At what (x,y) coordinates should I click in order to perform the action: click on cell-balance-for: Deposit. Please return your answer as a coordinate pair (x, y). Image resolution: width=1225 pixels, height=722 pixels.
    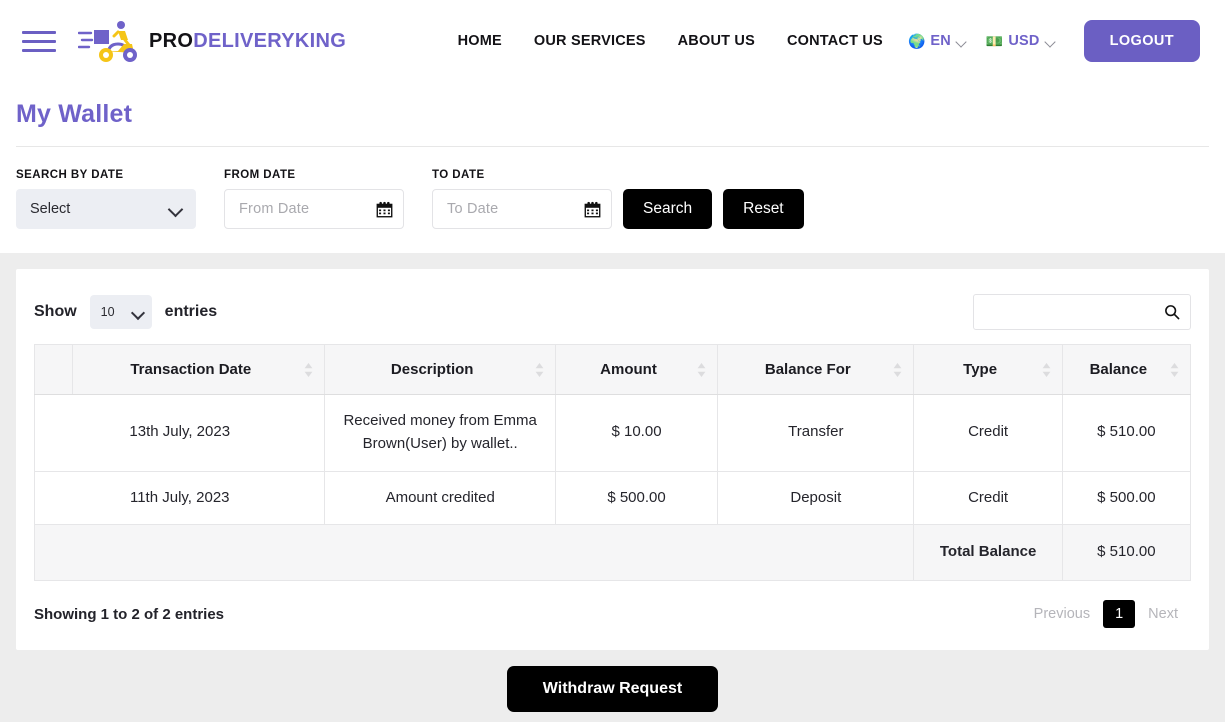
    Looking at the image, I should click on (816, 498).